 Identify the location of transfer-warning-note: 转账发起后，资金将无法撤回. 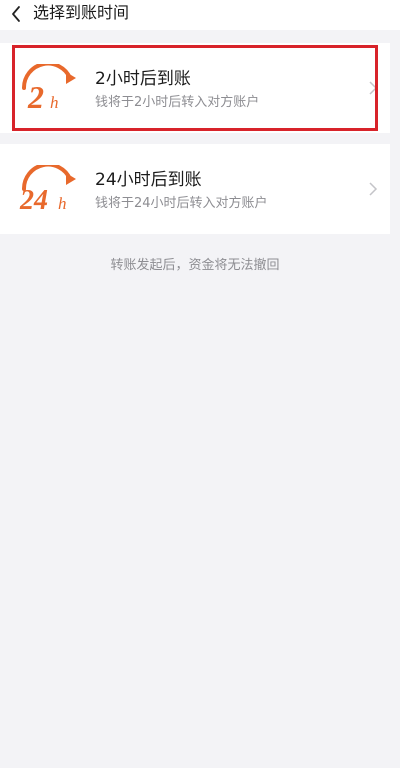
(195, 265).